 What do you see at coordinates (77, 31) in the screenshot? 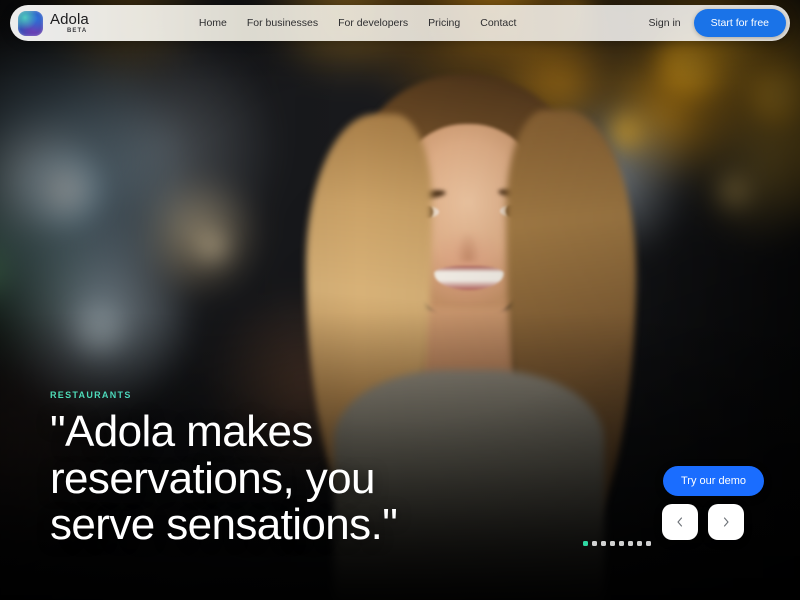
I see `brand-beta-badge: BETA` at bounding box center [77, 31].